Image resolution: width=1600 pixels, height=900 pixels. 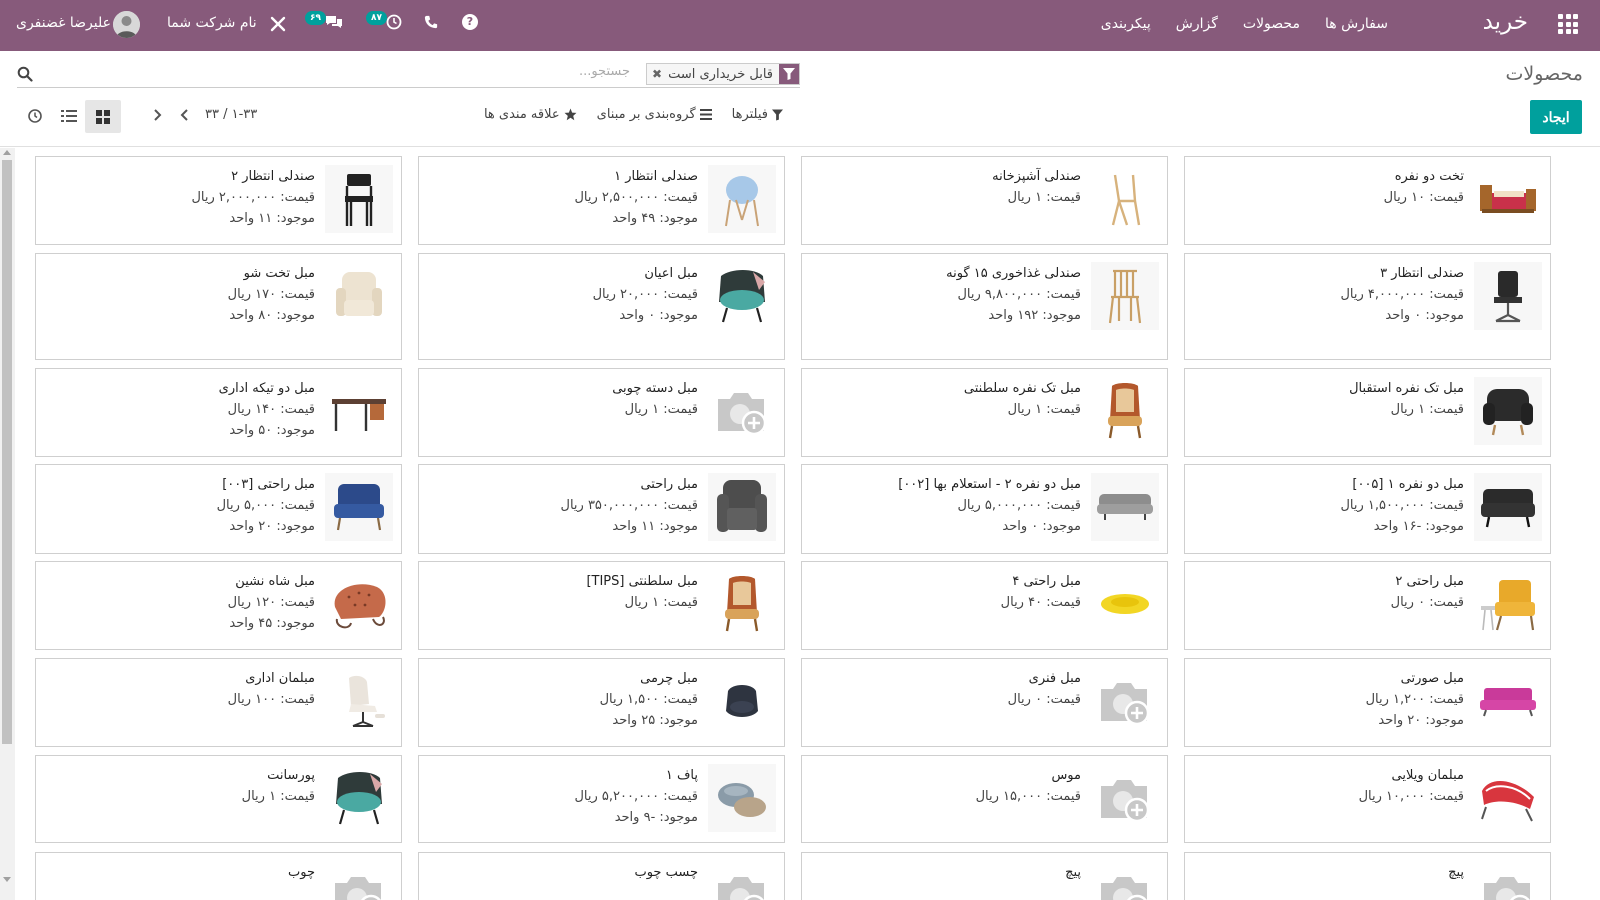 What do you see at coordinates (1568, 24) in the screenshot?
I see `apps-menu-icon` at bounding box center [1568, 24].